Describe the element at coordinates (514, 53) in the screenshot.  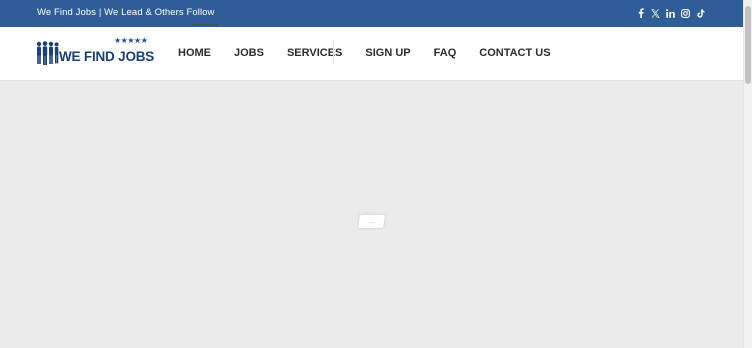
I see `nav-item-contact-us: CONTACT US` at that location.